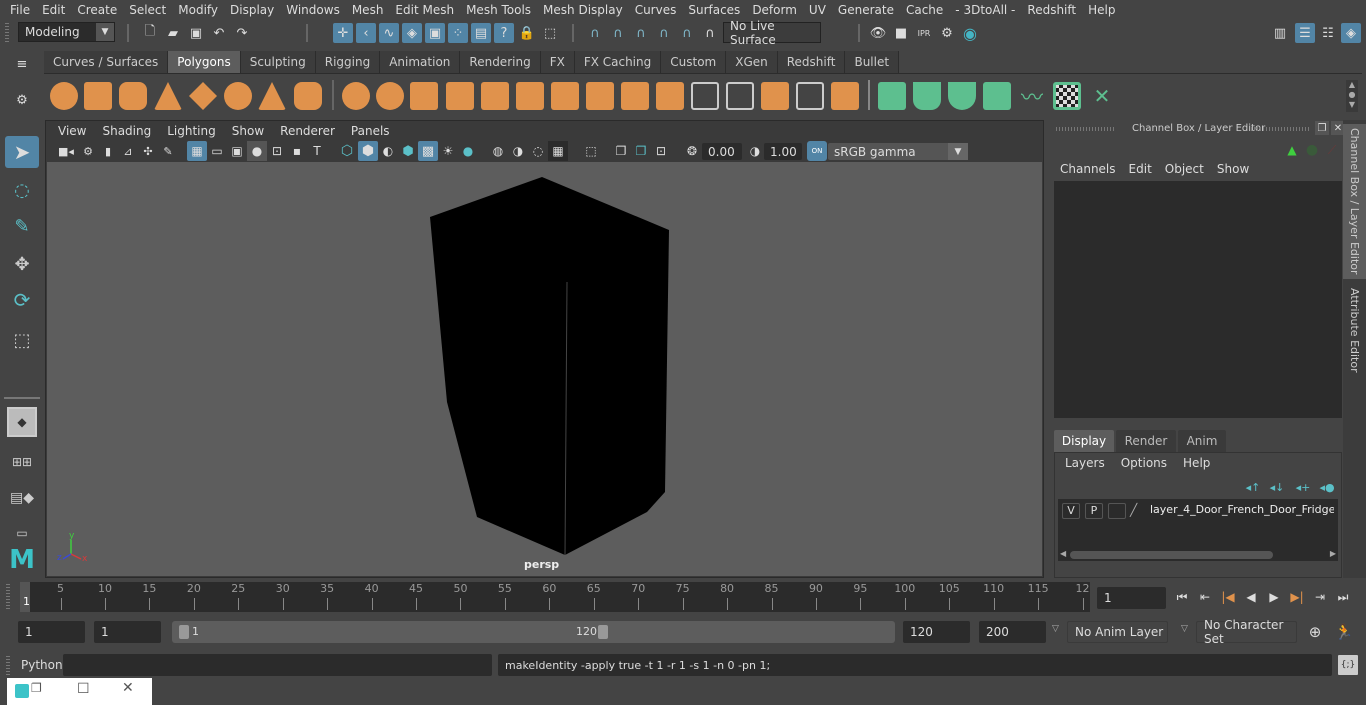 The width and height of the screenshot is (1366, 705). What do you see at coordinates (1305, 33) in the screenshot?
I see `attribute-editor-toggle-icon: ☰` at bounding box center [1305, 33].